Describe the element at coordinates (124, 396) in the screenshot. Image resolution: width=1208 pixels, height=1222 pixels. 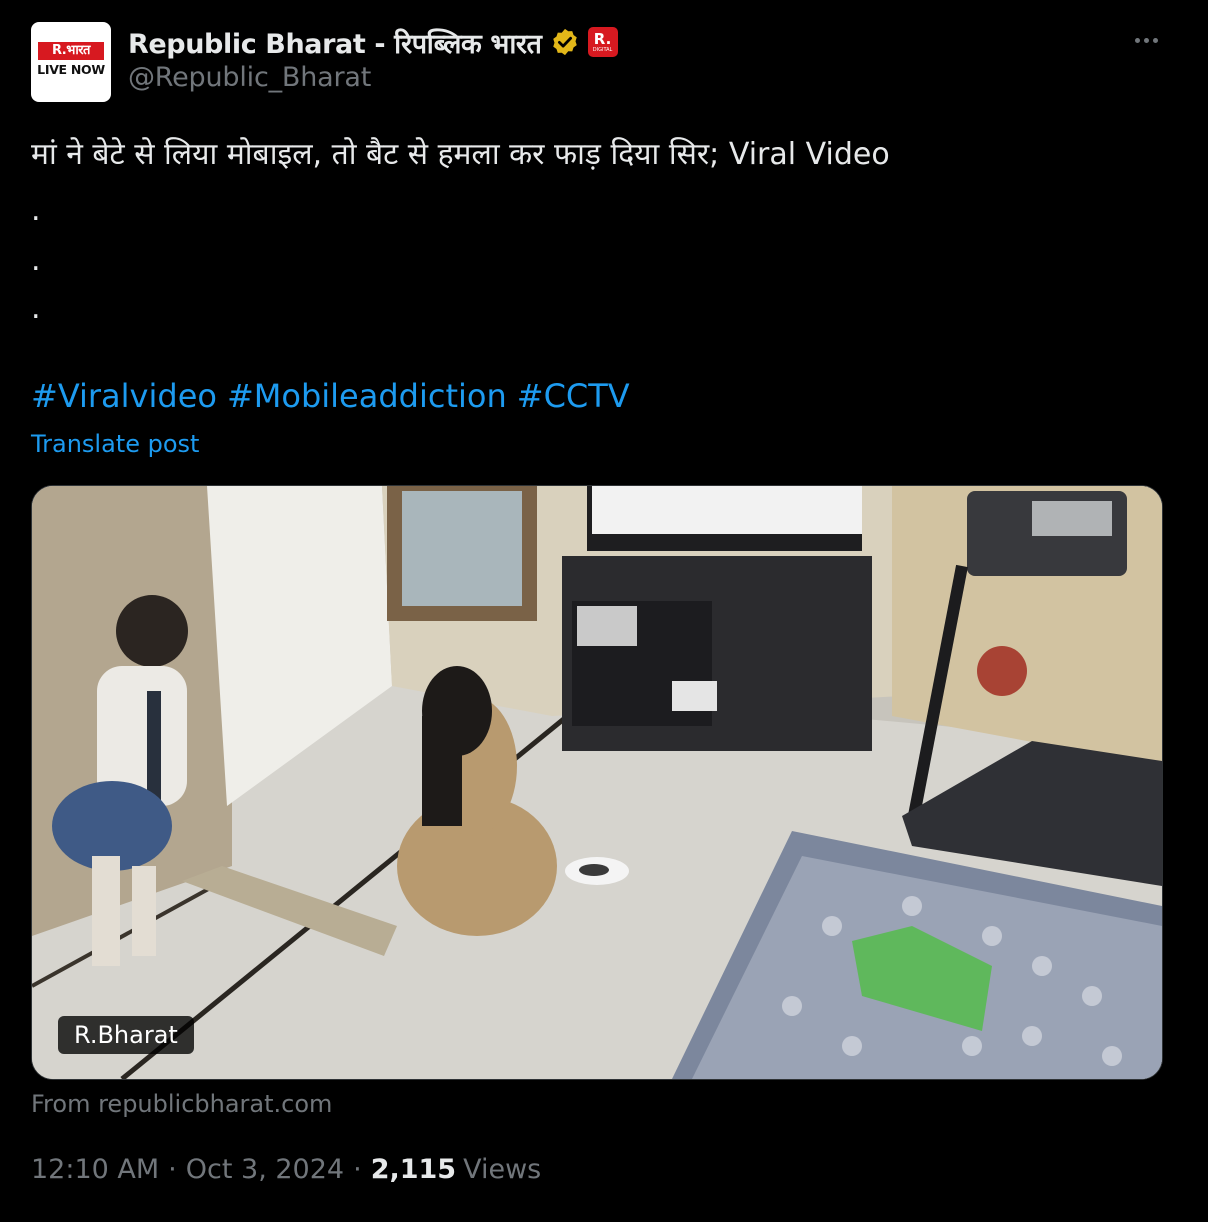
I see `hashtag-link: #Viralvideo` at that location.